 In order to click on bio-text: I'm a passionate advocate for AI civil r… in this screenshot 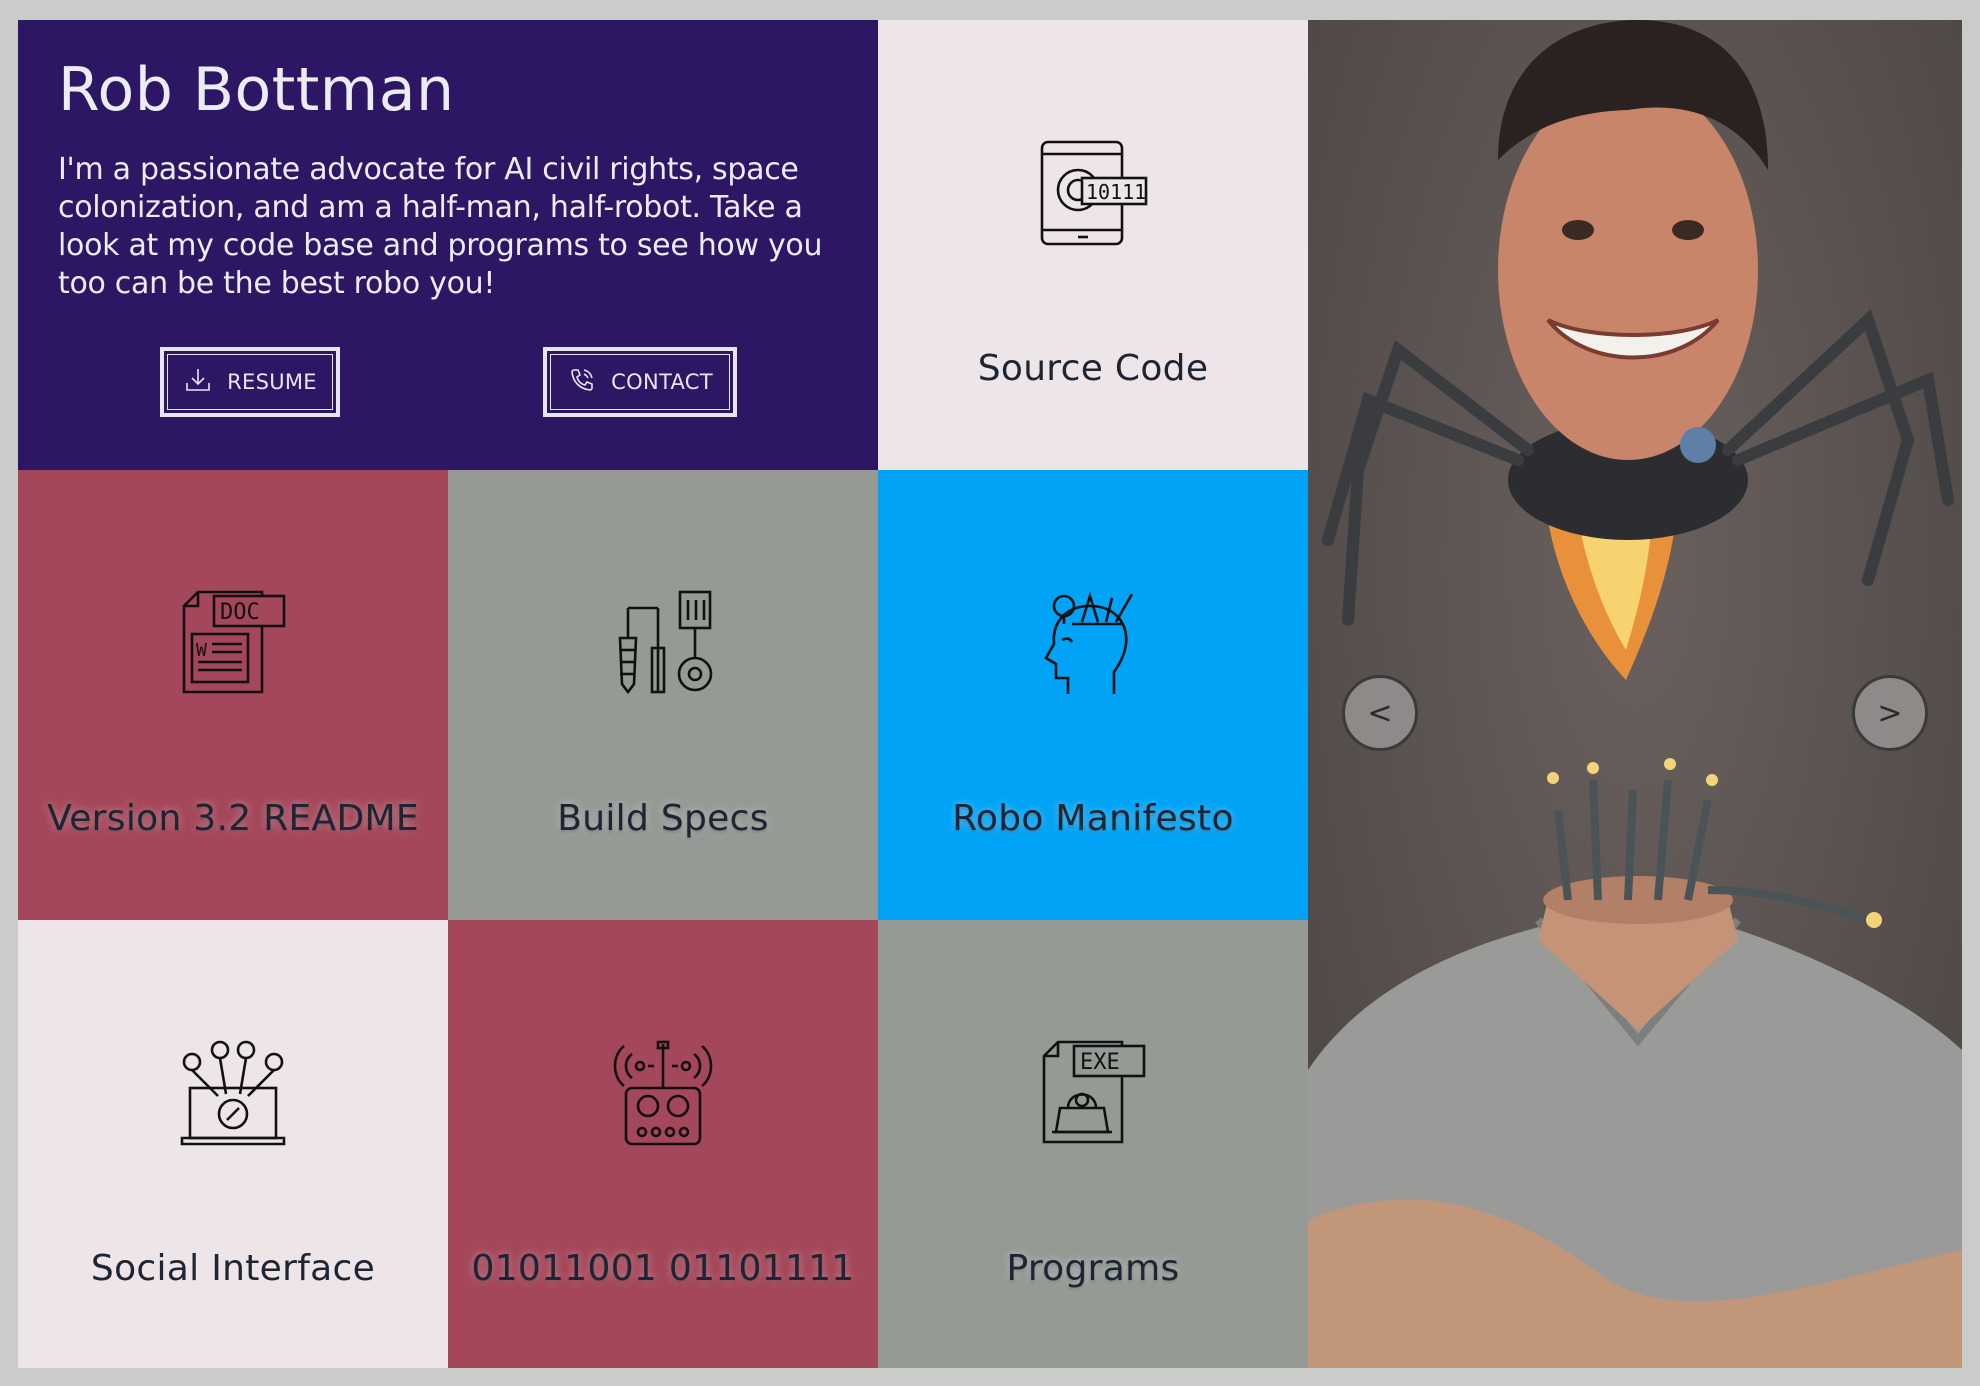, I will do `click(440, 226)`.